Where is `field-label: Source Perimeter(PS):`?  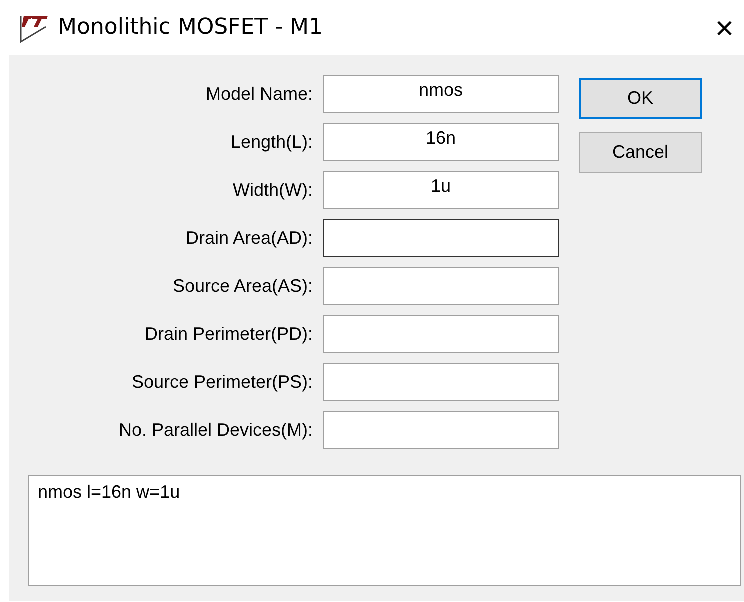
field-label: Source Perimeter(PS): is located at coordinates (223, 382).